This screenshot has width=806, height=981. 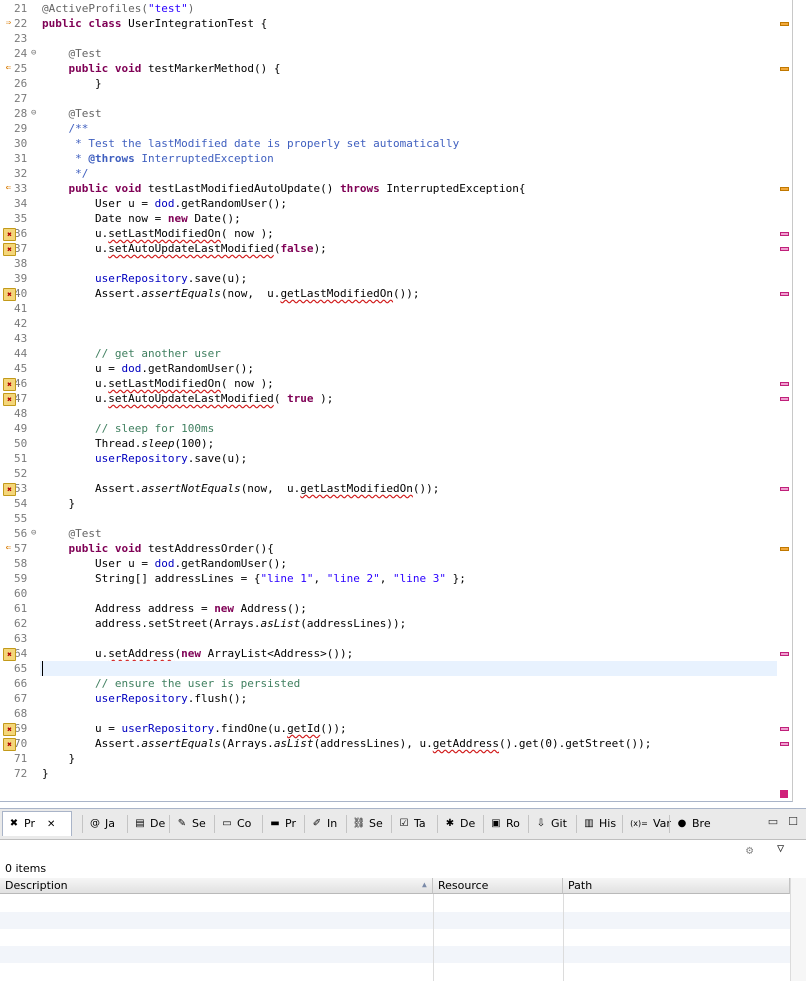 What do you see at coordinates (780, 848) in the screenshot?
I see `view-menu-icon: ▽` at bounding box center [780, 848].